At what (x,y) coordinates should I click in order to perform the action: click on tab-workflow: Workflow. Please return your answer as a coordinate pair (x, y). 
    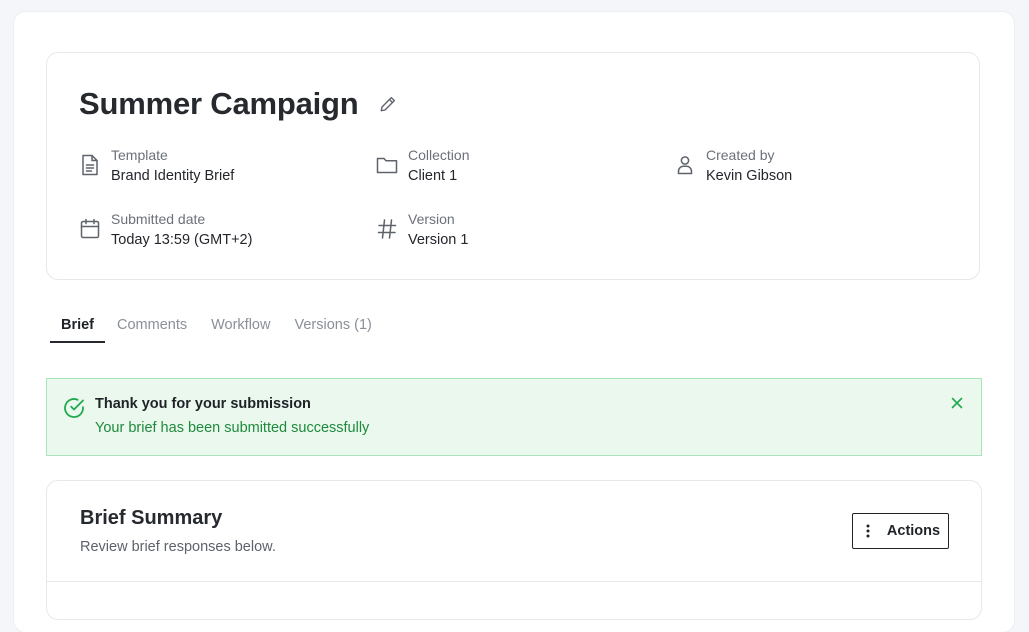
    Looking at the image, I should click on (240, 325).